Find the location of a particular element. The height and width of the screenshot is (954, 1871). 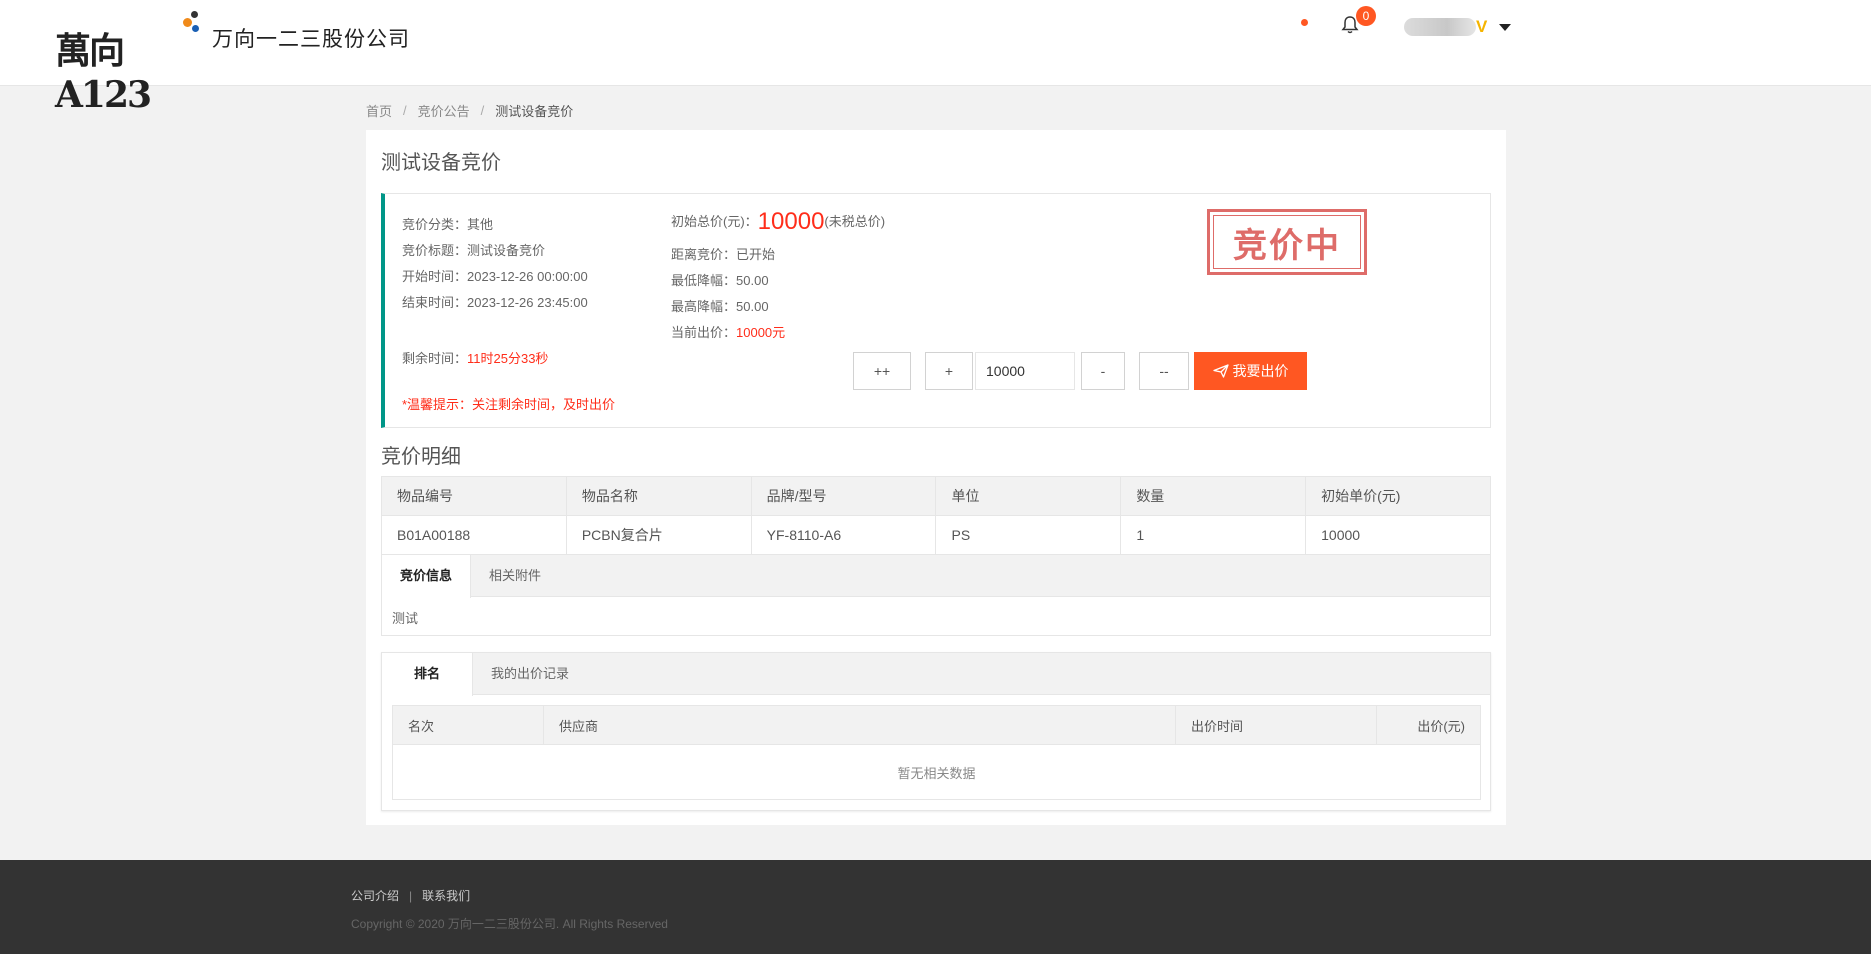

breadcrumb: 首页 / 竞价公告 / 测试设备竞价 is located at coordinates (469, 110).